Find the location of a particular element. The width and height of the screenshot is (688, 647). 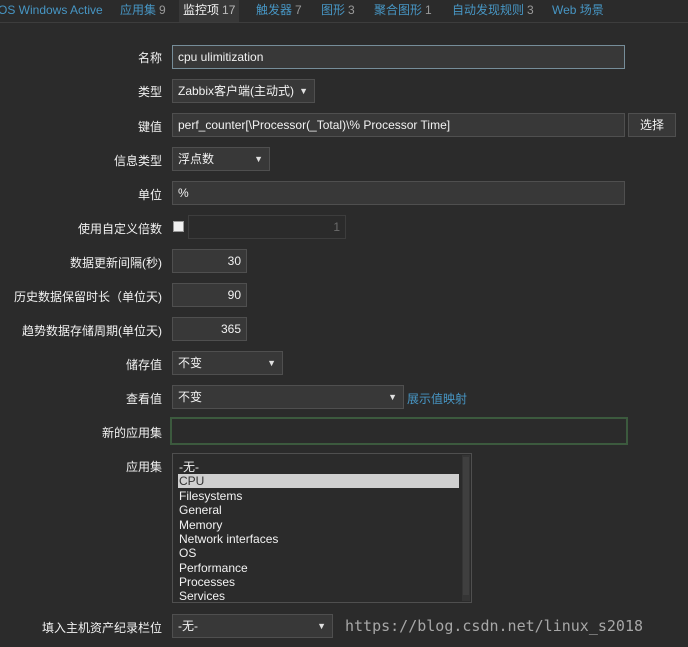

units-input: % is located at coordinates (398, 193).